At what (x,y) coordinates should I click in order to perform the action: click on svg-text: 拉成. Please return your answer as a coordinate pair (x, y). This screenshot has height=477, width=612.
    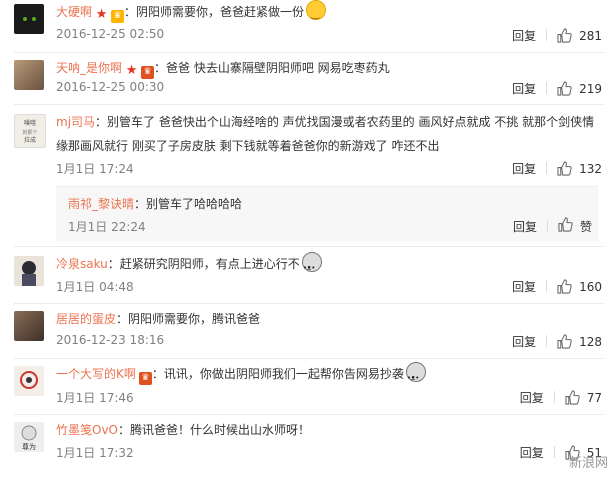
    Looking at the image, I should click on (30, 140).